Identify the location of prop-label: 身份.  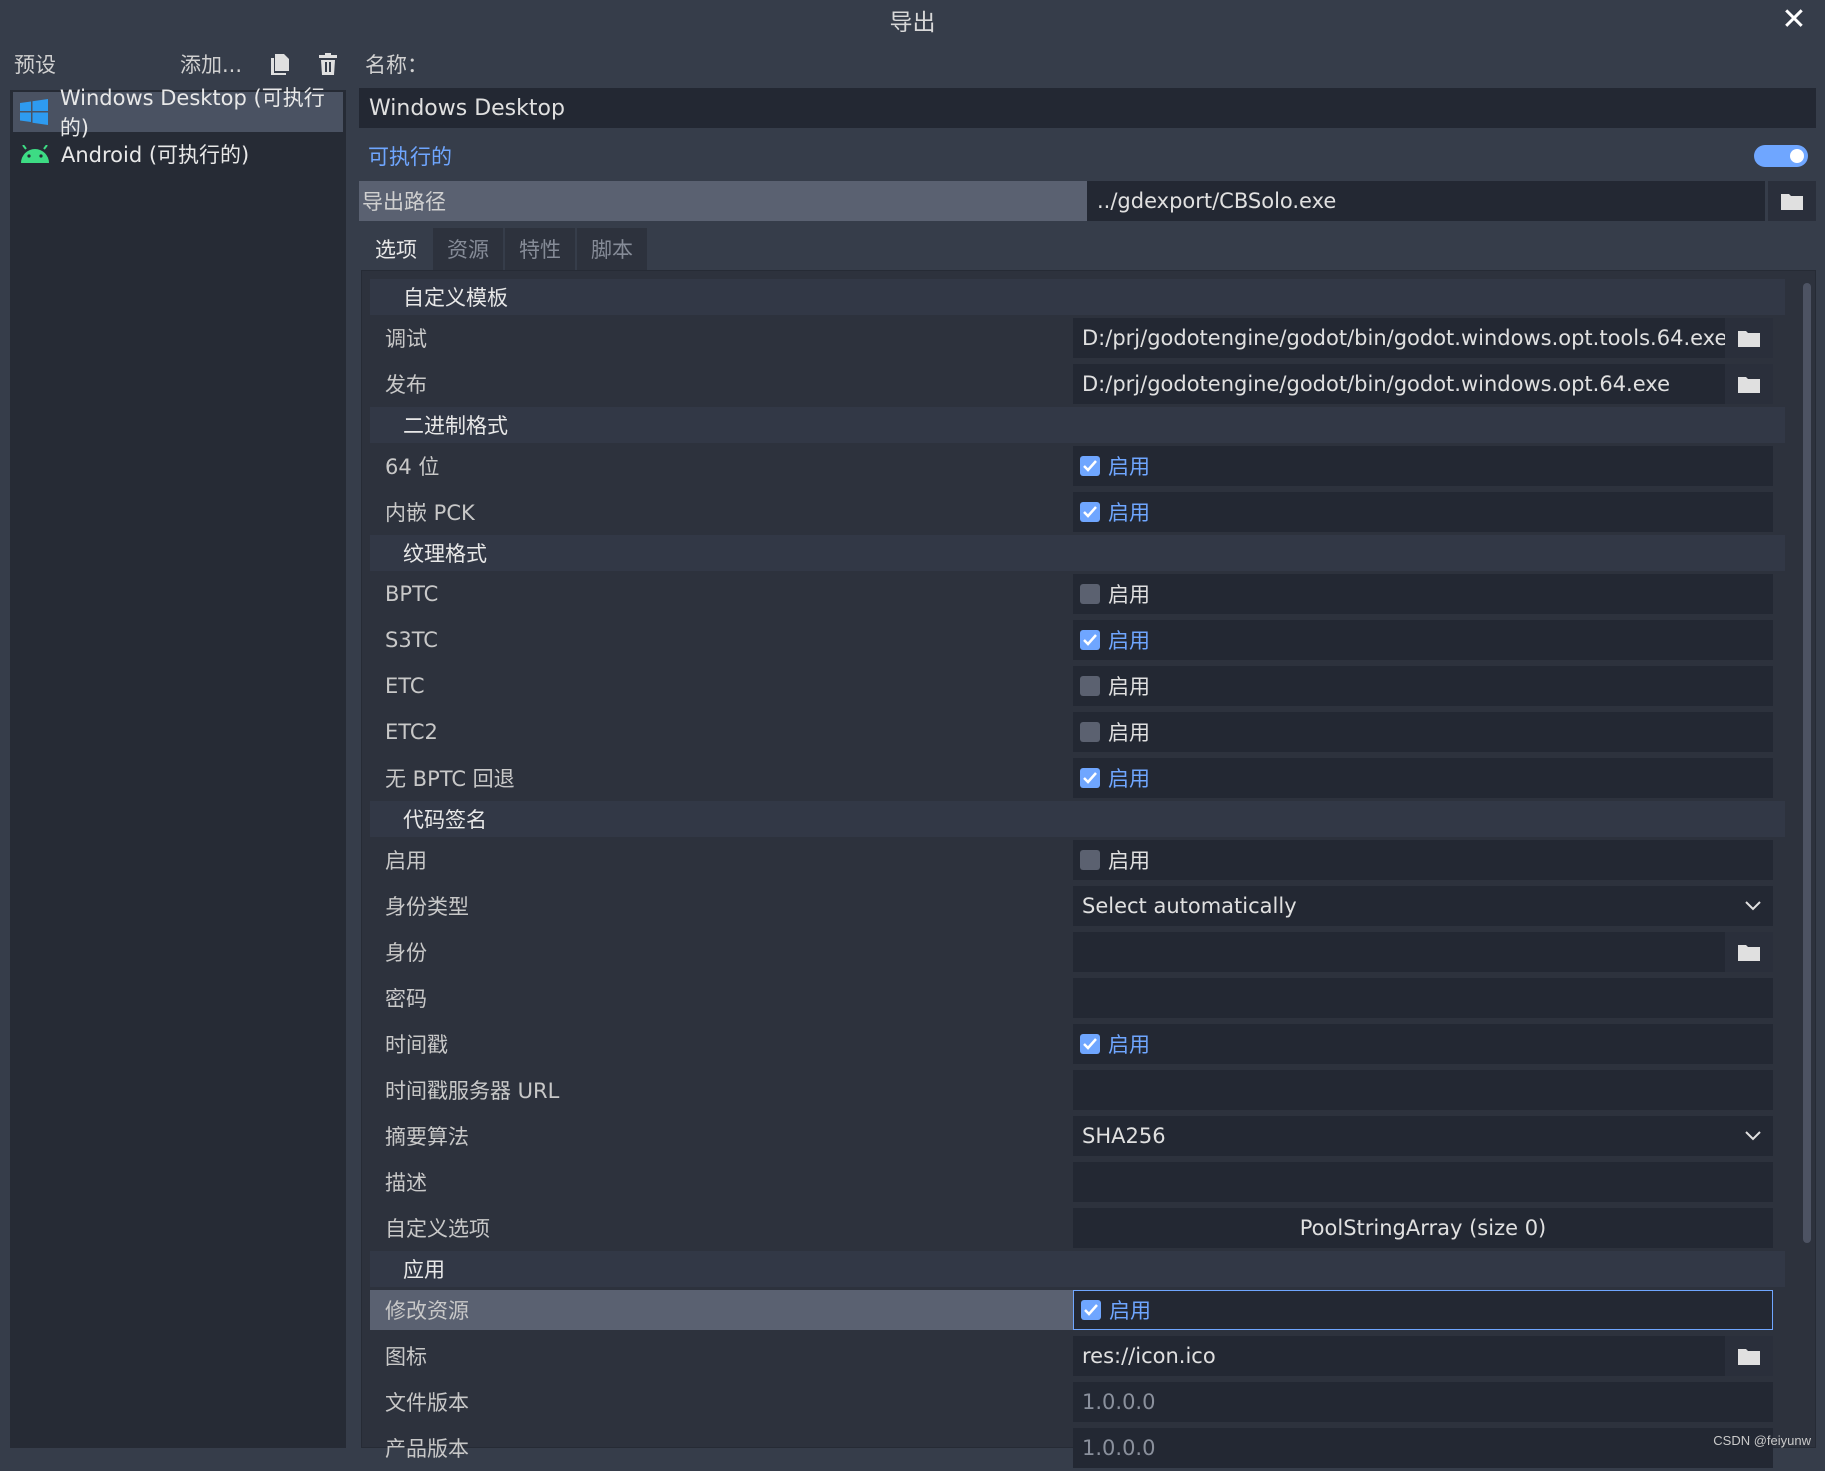
(406, 953).